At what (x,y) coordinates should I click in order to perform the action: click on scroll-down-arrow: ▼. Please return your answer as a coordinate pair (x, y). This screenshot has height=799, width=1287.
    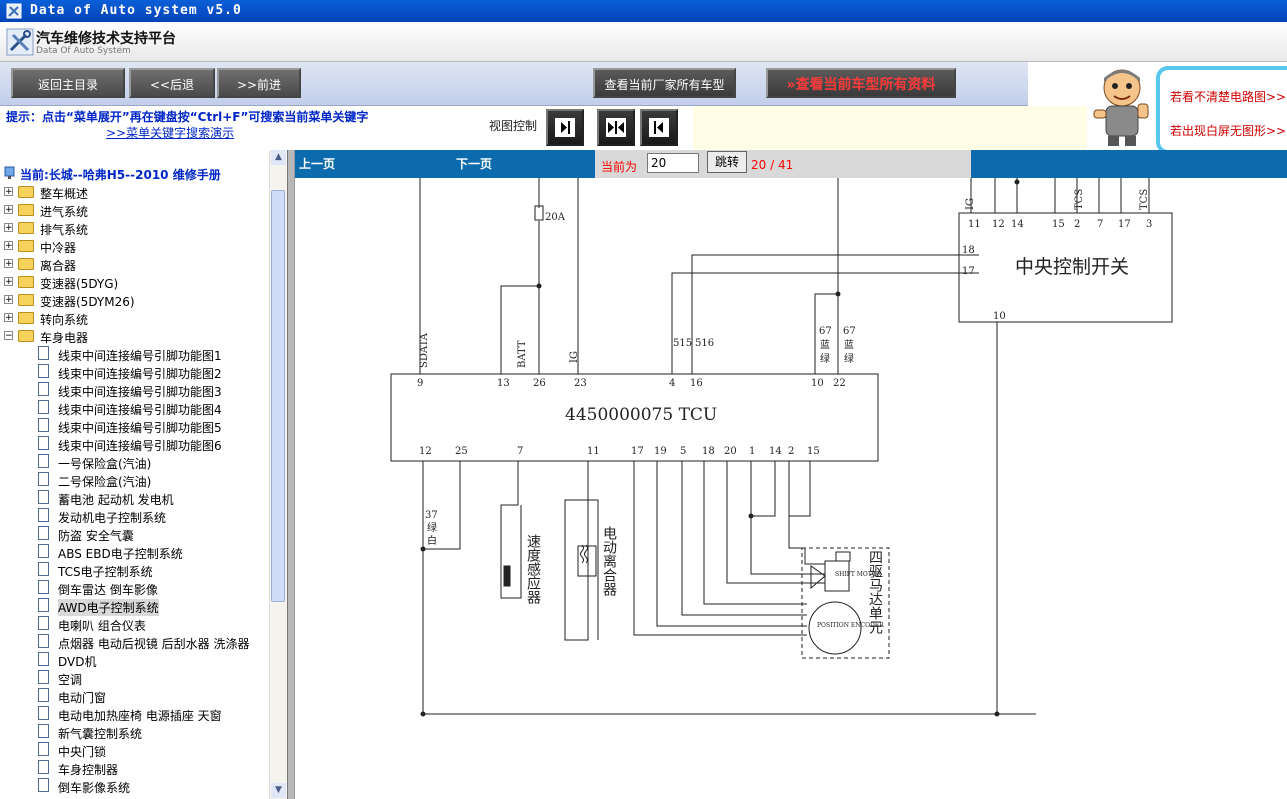
    Looking at the image, I should click on (278, 790).